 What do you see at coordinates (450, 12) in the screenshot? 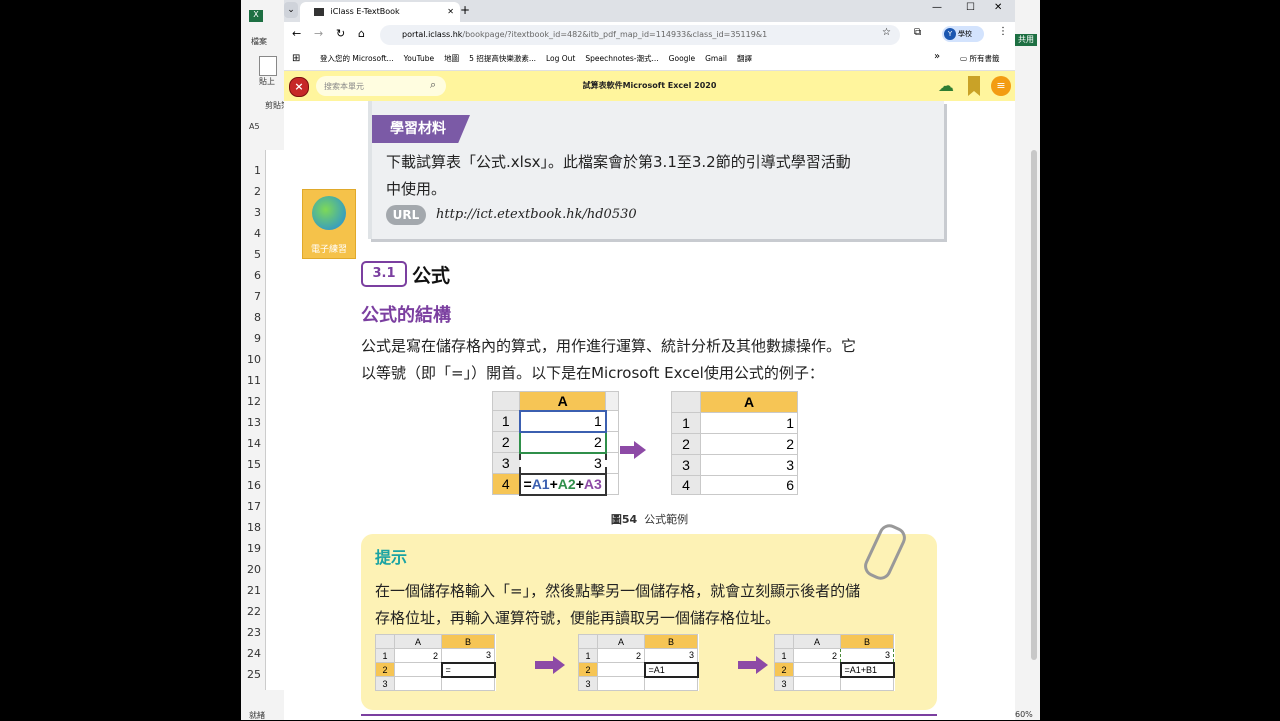
I see `tab-close-icon: ✕` at bounding box center [450, 12].